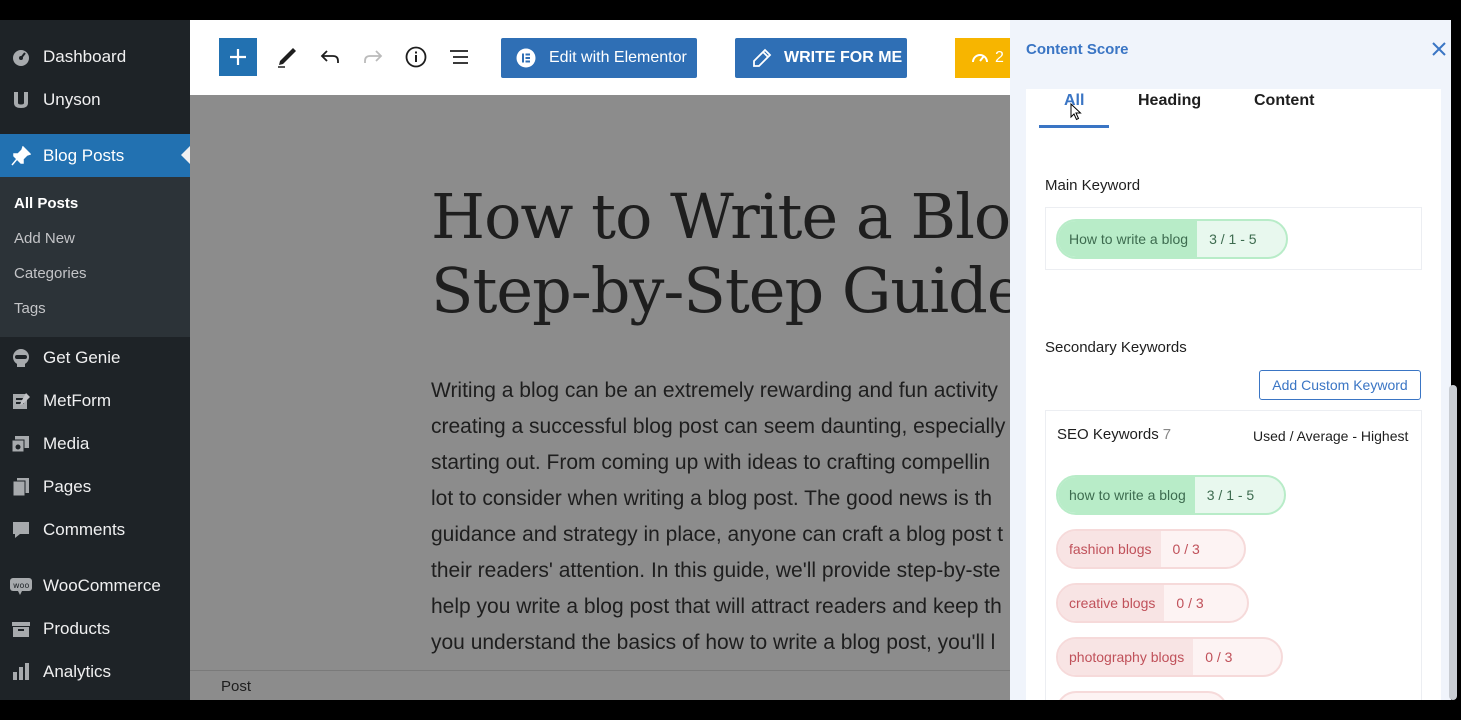 The height and width of the screenshot is (720, 1461). Describe the element at coordinates (1077, 49) in the screenshot. I see `panel-title: Content Score` at that location.